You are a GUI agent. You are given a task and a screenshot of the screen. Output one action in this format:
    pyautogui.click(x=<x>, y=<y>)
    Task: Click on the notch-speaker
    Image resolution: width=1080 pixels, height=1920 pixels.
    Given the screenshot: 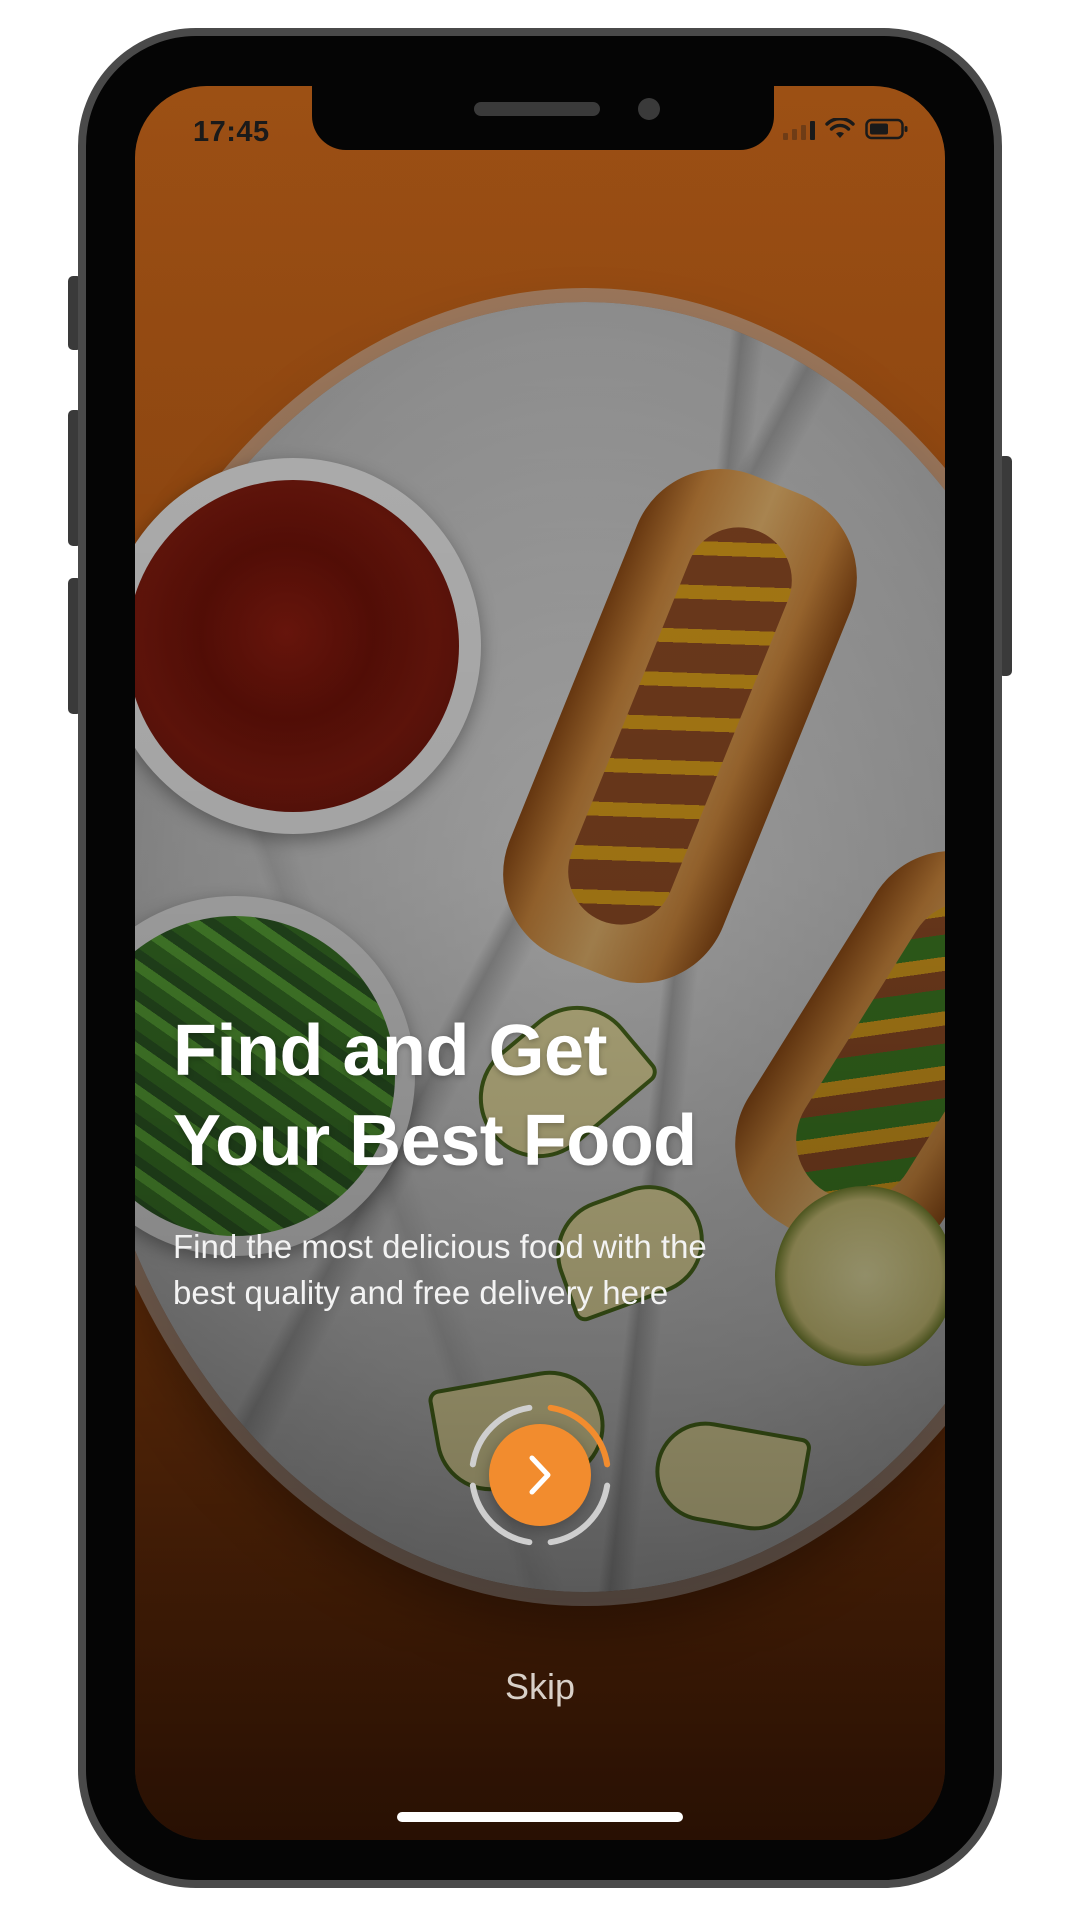 What is the action you would take?
    pyautogui.click(x=537, y=109)
    